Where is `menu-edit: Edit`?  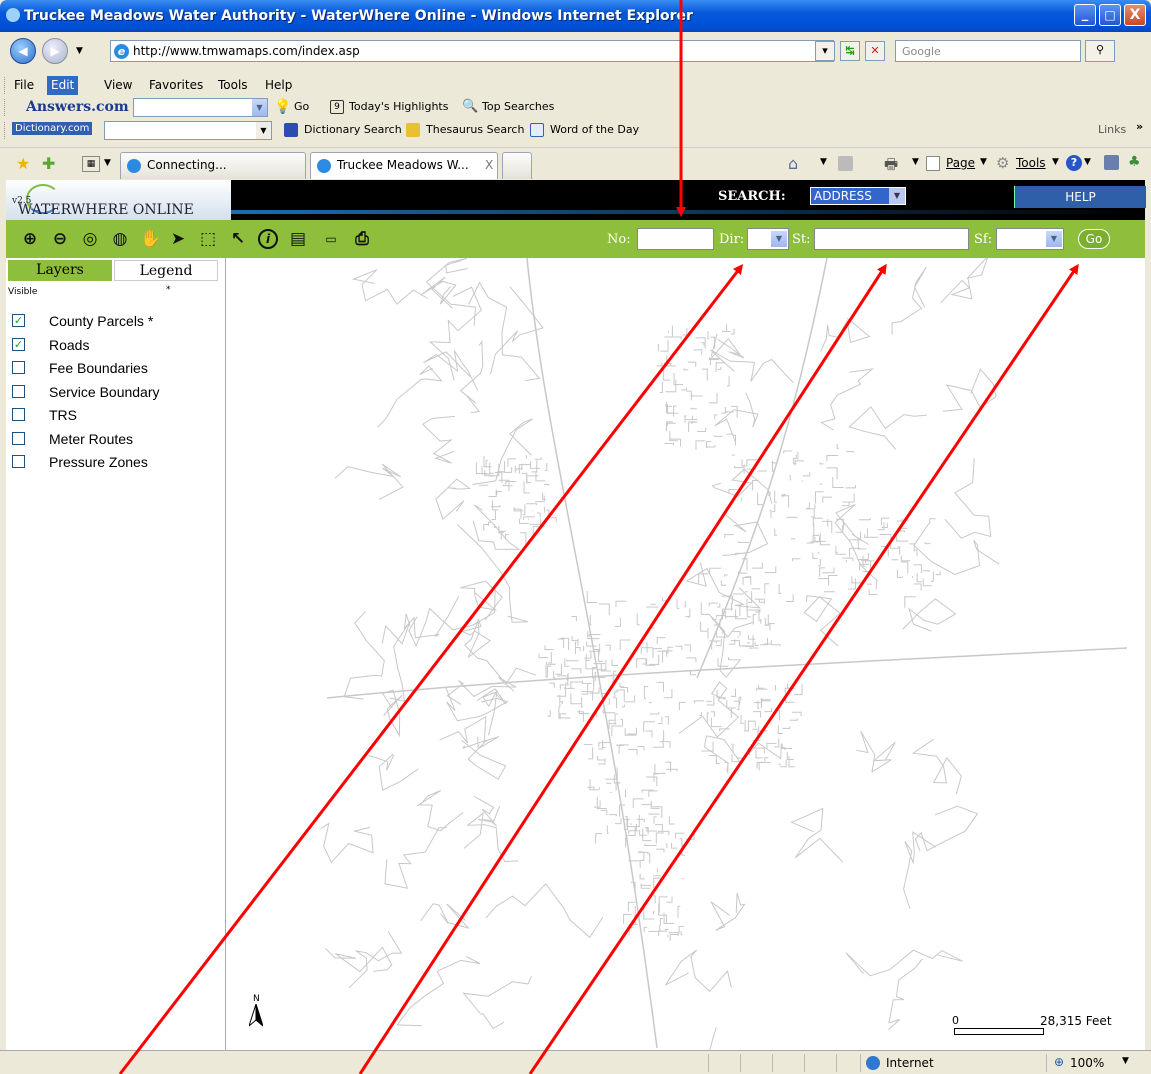 menu-edit: Edit is located at coordinates (63, 85).